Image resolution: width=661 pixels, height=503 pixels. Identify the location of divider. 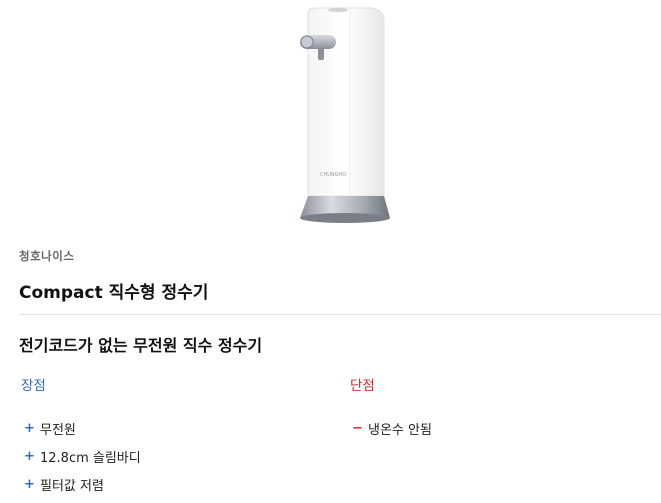
(340, 314).